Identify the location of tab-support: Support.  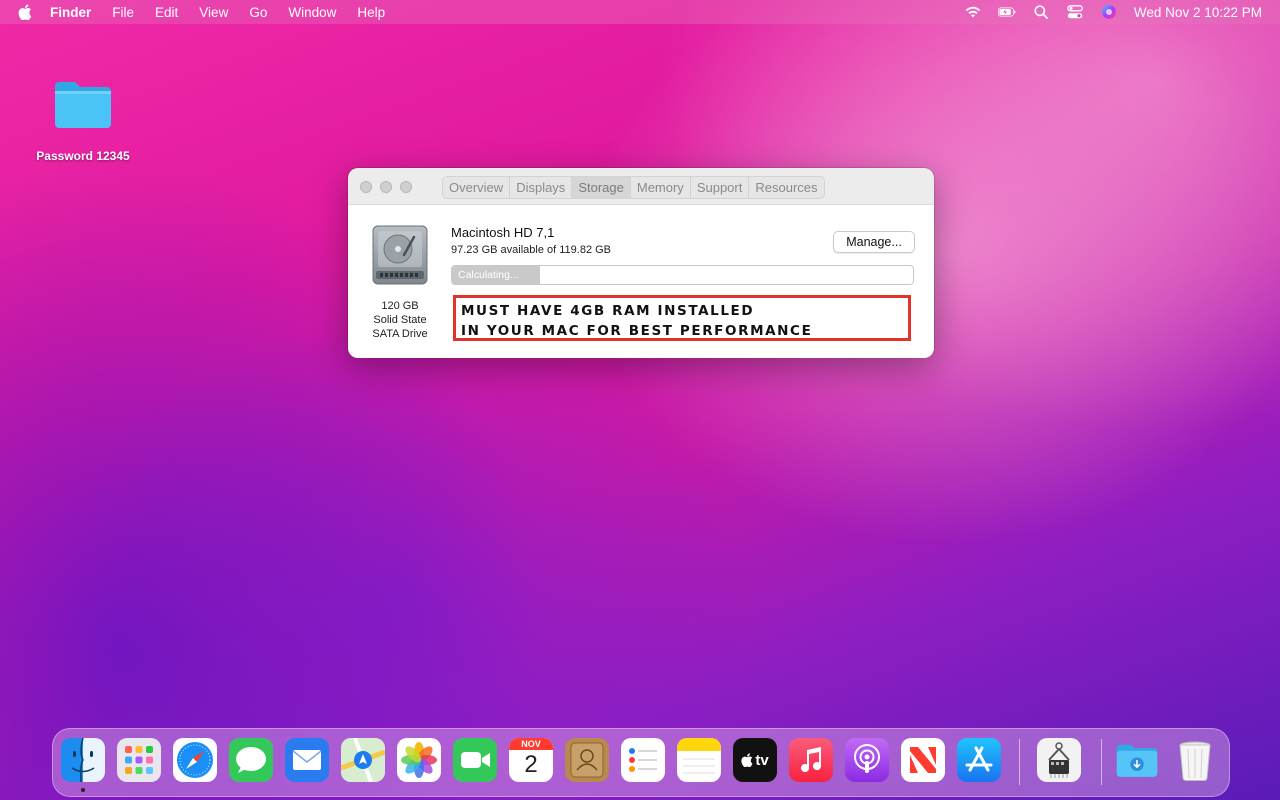
(720, 187).